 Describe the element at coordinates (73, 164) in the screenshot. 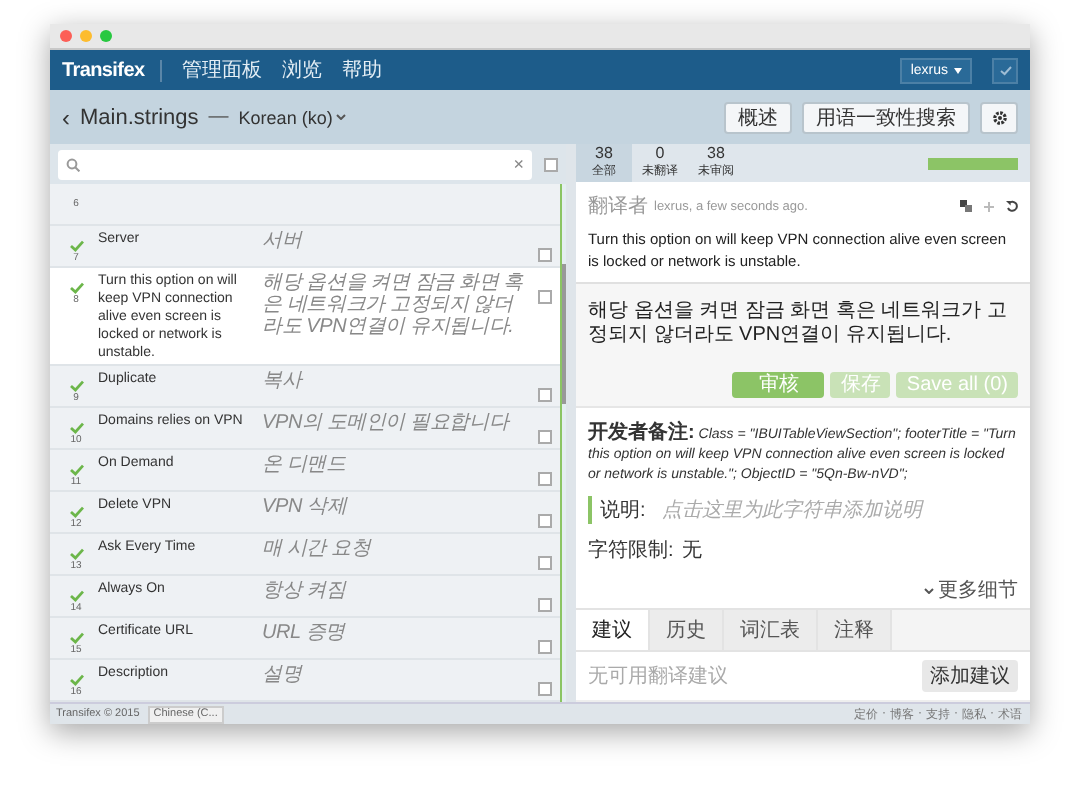

I see `search-icon` at that location.